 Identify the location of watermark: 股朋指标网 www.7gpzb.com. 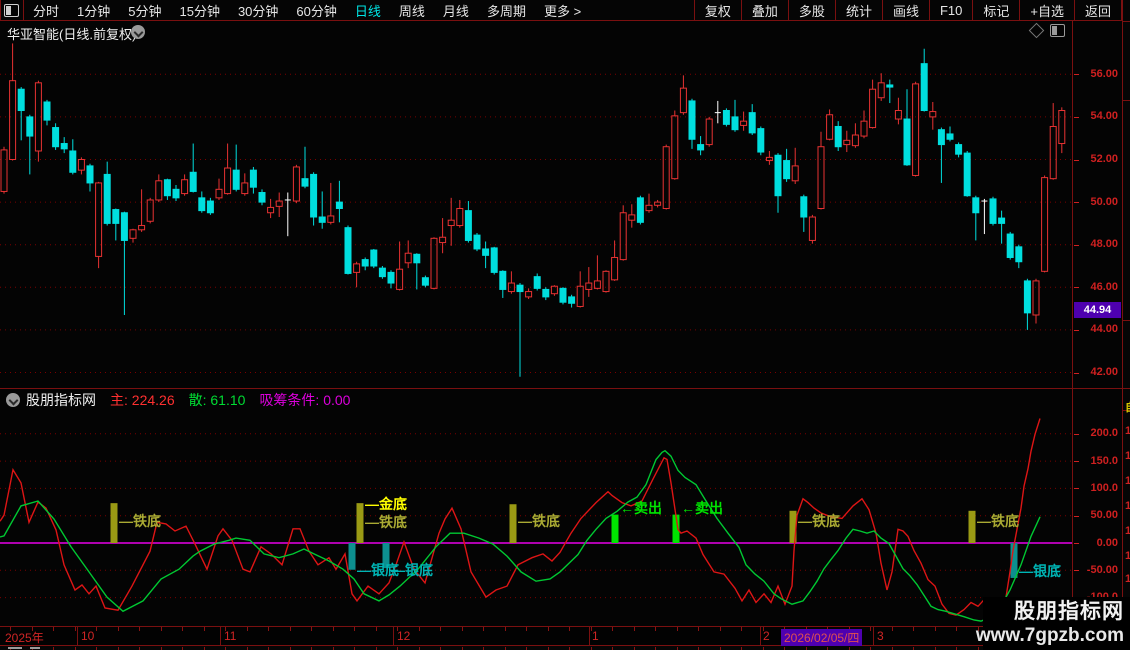
(1053, 623).